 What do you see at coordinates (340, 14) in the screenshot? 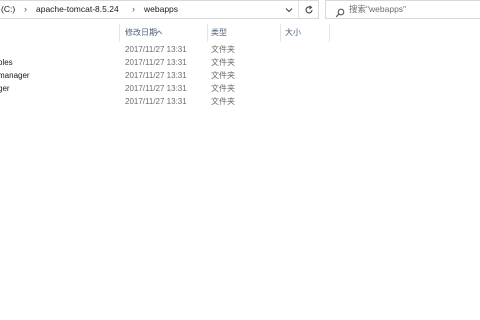
I see `search-icon` at bounding box center [340, 14].